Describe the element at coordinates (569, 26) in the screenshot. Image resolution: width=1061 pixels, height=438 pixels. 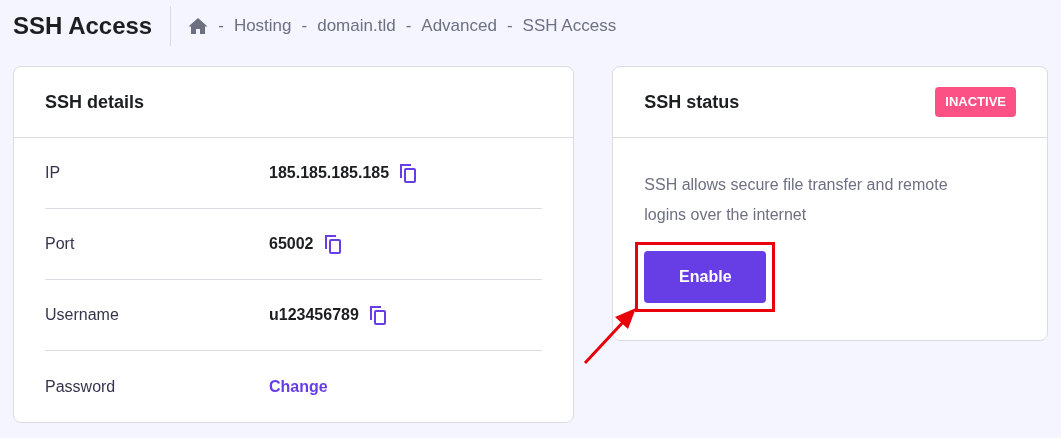
I see `breadcrumb-link: SSH Access` at that location.